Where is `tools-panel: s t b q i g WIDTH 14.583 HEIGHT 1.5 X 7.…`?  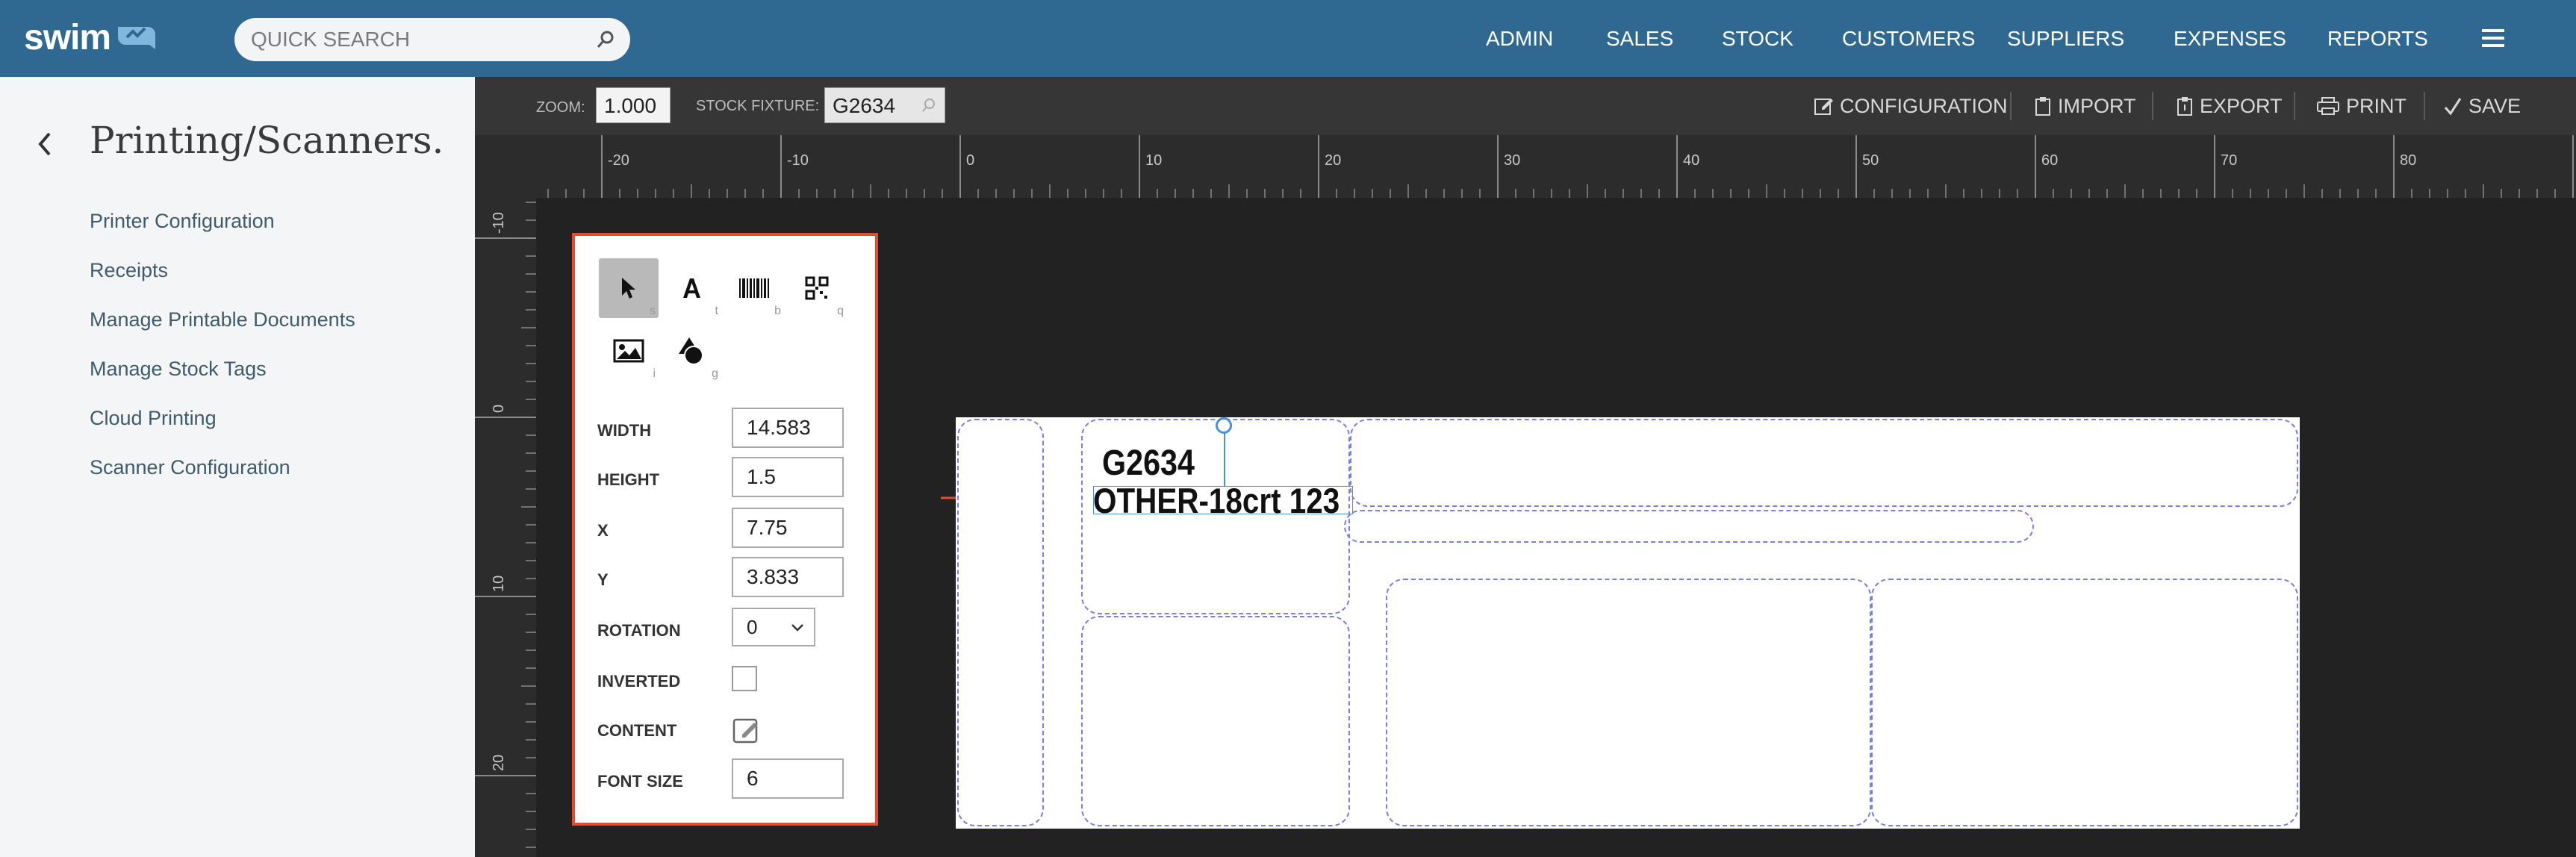 tools-panel: s t b q i g WIDTH 14.583 HEIGHT 1.5 X 7.… is located at coordinates (725, 529).